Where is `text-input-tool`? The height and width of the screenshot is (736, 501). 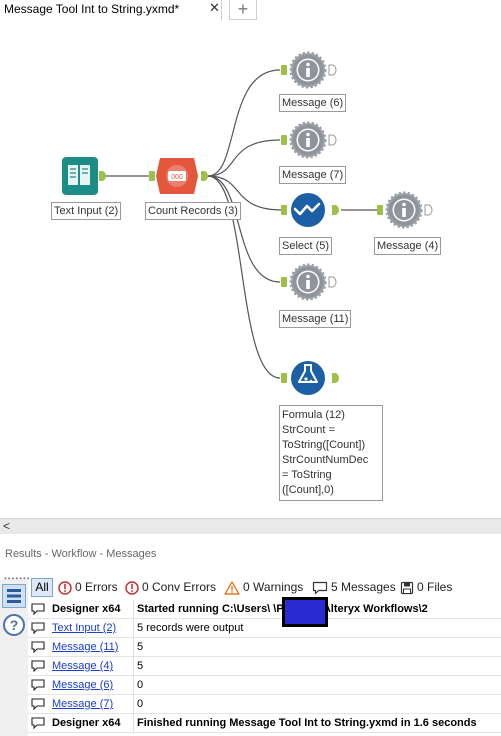
text-input-tool is located at coordinates (84, 176).